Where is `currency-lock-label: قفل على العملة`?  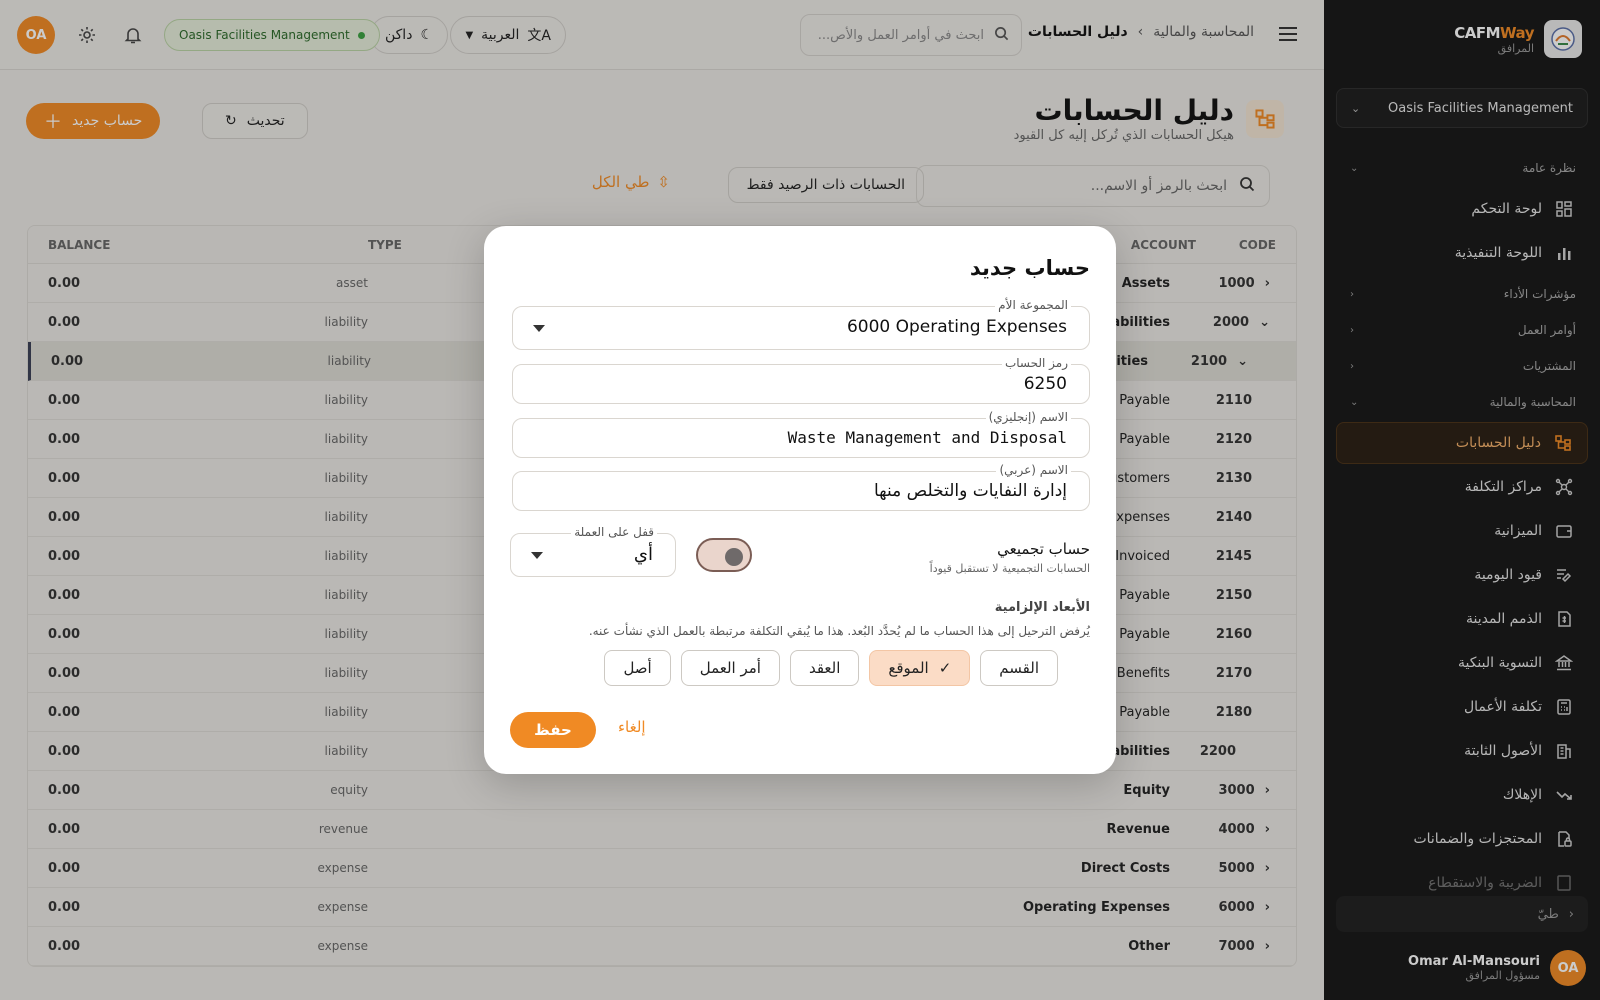 currency-lock-label: قفل على العملة is located at coordinates (614, 532).